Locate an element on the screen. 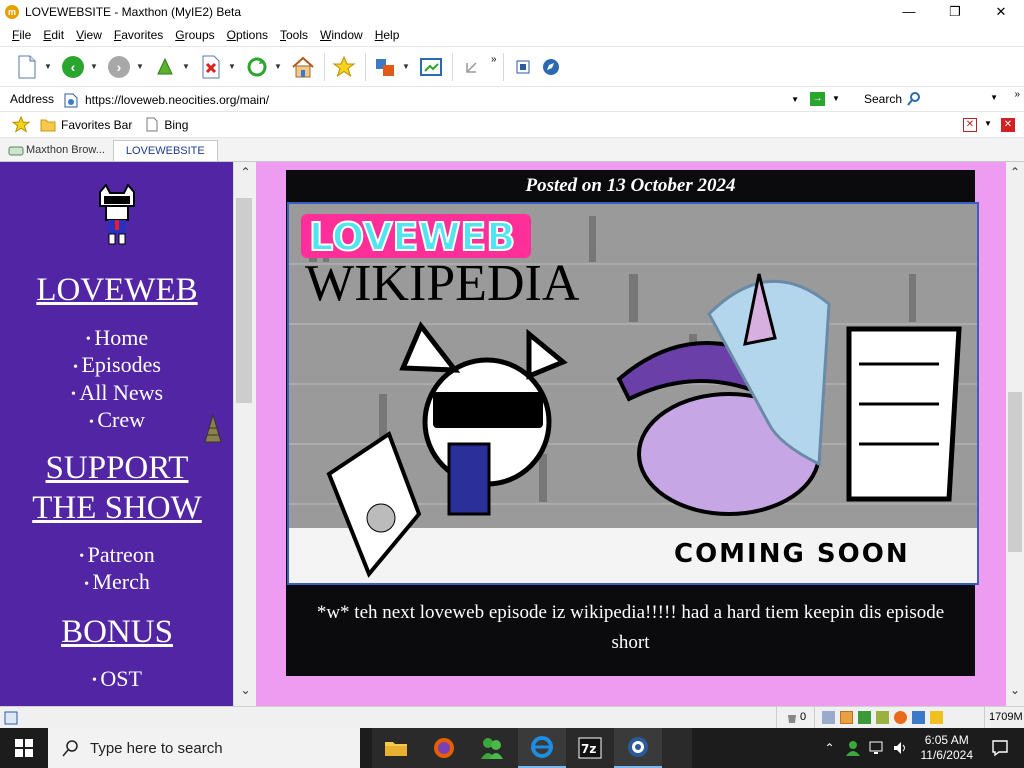 The width and height of the screenshot is (1024, 768). forward-dropdown-icon: ▼ is located at coordinates (140, 66).